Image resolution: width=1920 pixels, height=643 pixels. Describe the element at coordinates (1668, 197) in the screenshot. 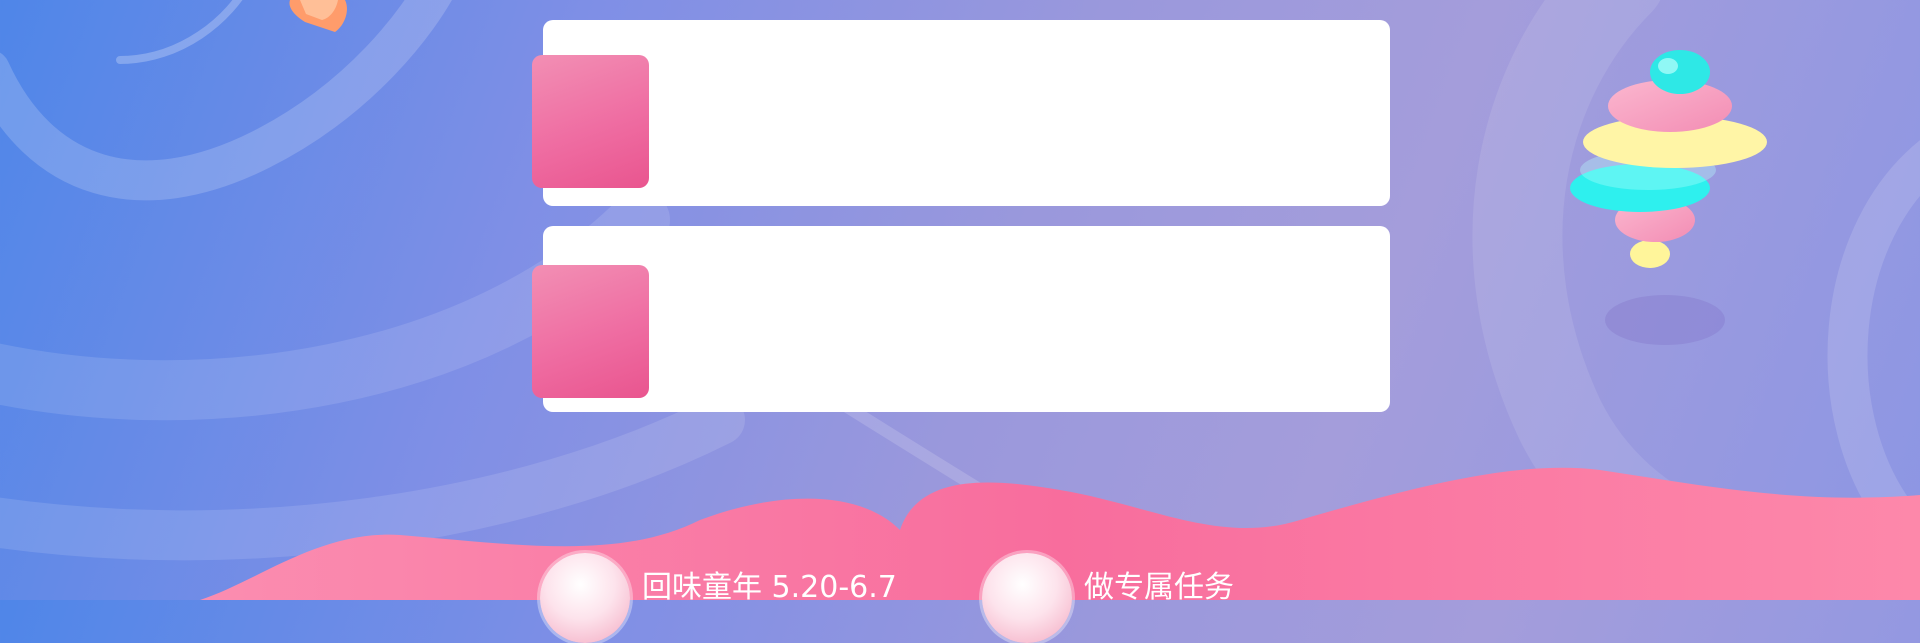

I see `marshmallow-twist-icon` at that location.